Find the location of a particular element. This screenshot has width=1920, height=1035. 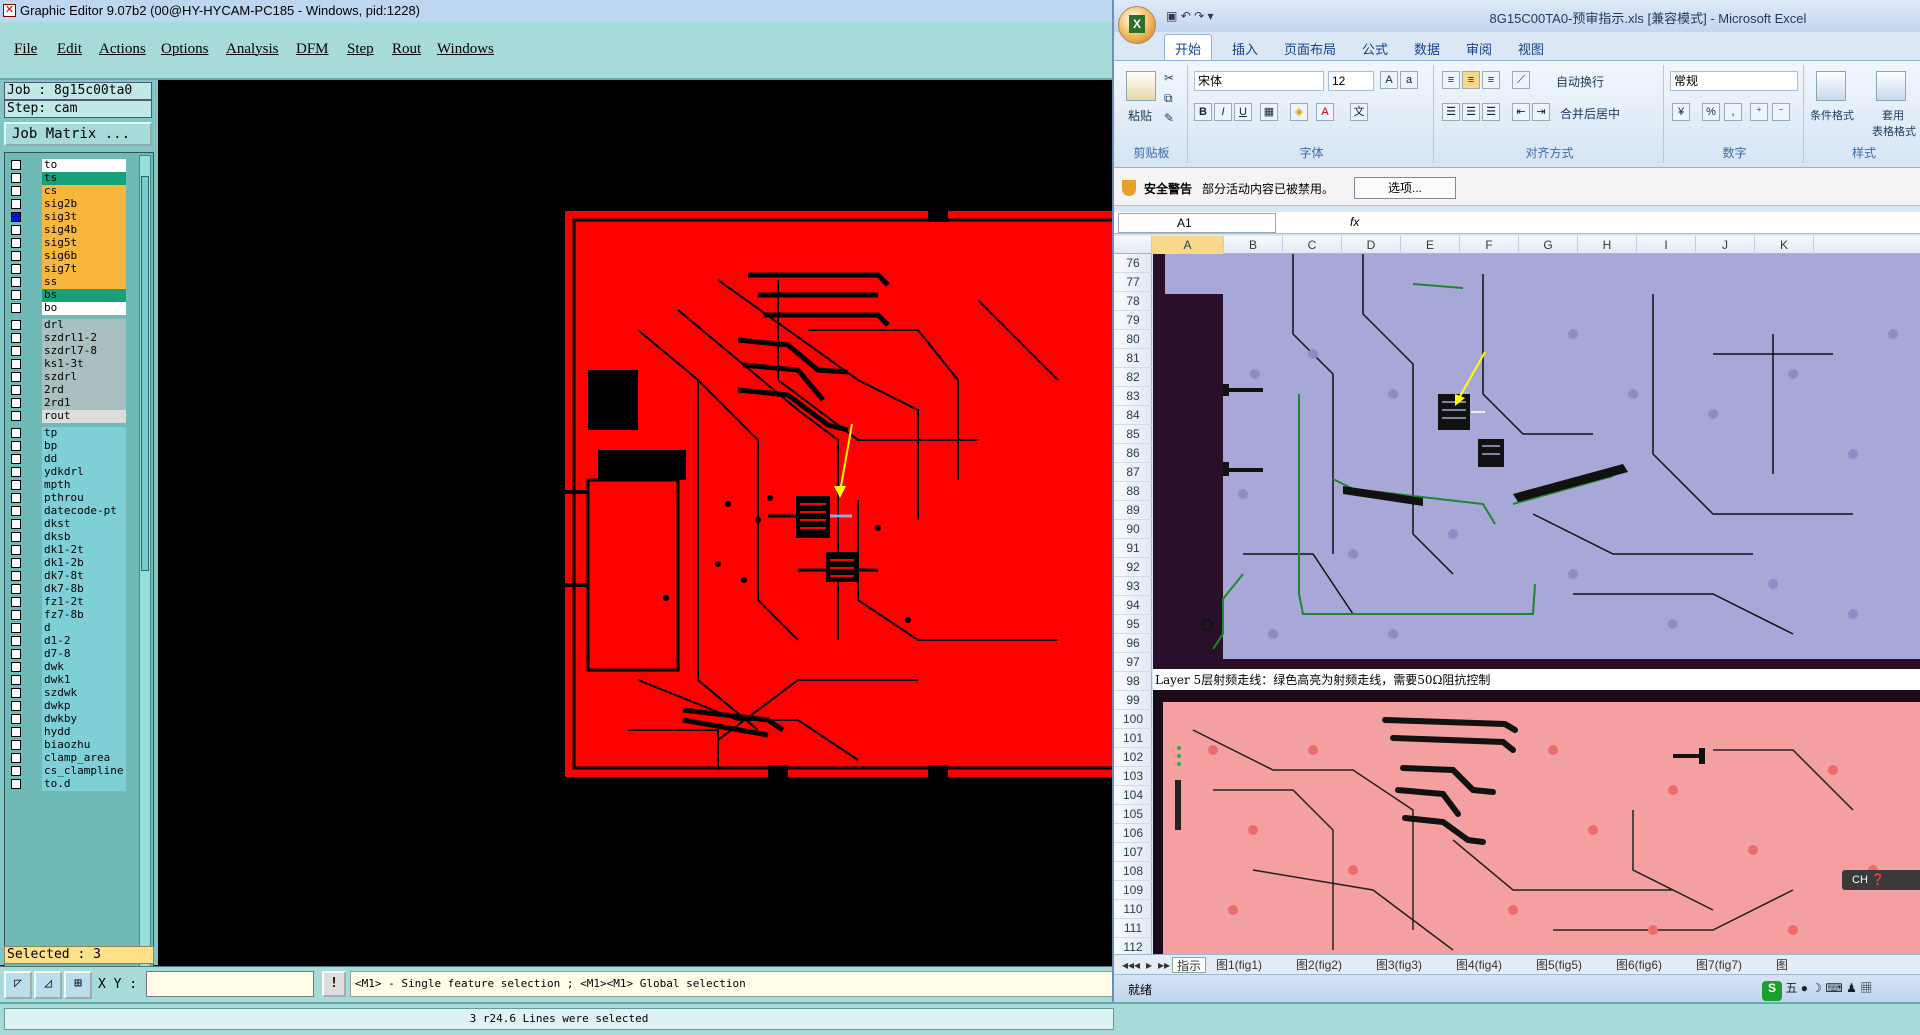

row-header: 88 is located at coordinates (1133, 491).